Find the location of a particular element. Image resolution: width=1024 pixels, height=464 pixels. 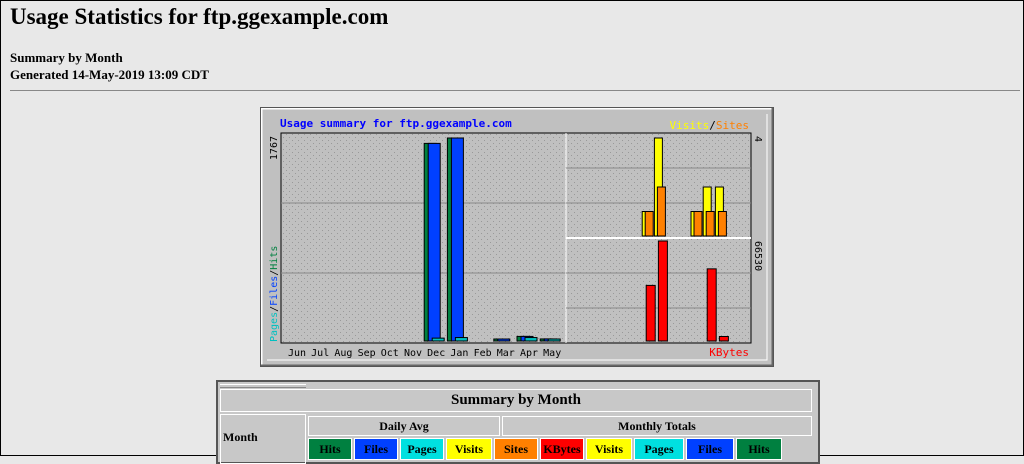

tick-label-nov: Nov is located at coordinates (413, 353).